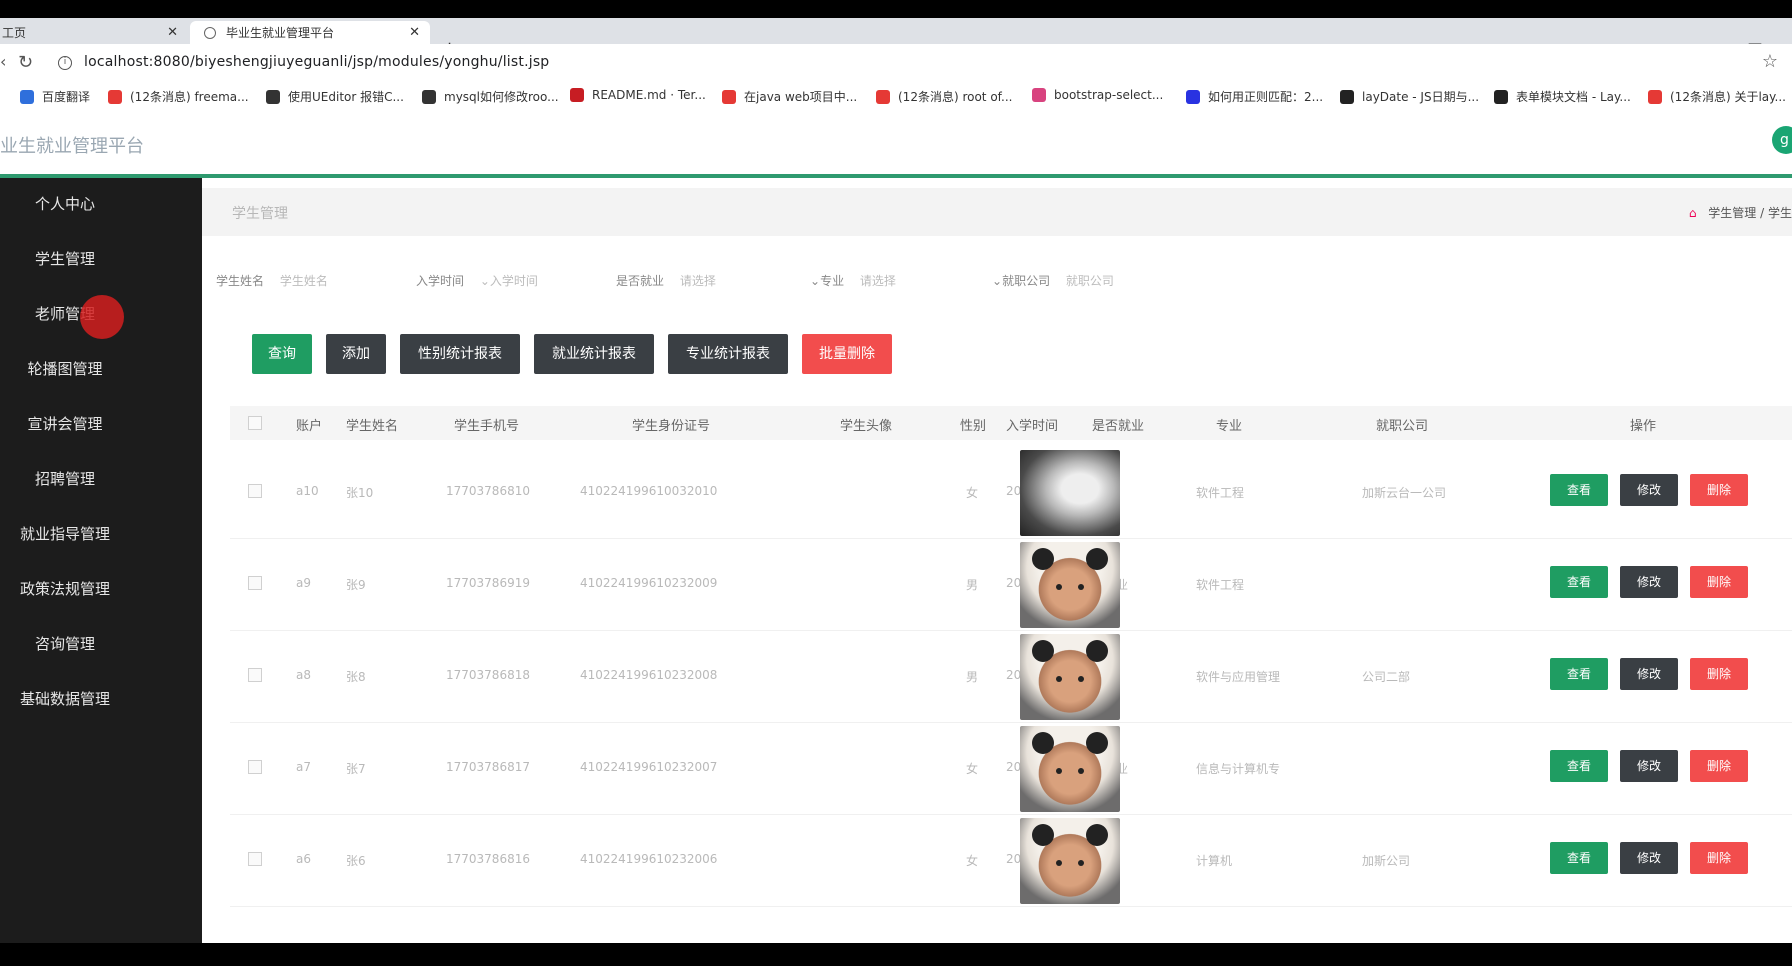 The height and width of the screenshot is (966, 1792). Describe the element at coordinates (1402, 426) in the screenshot. I see `column-header: 就职公司` at that location.